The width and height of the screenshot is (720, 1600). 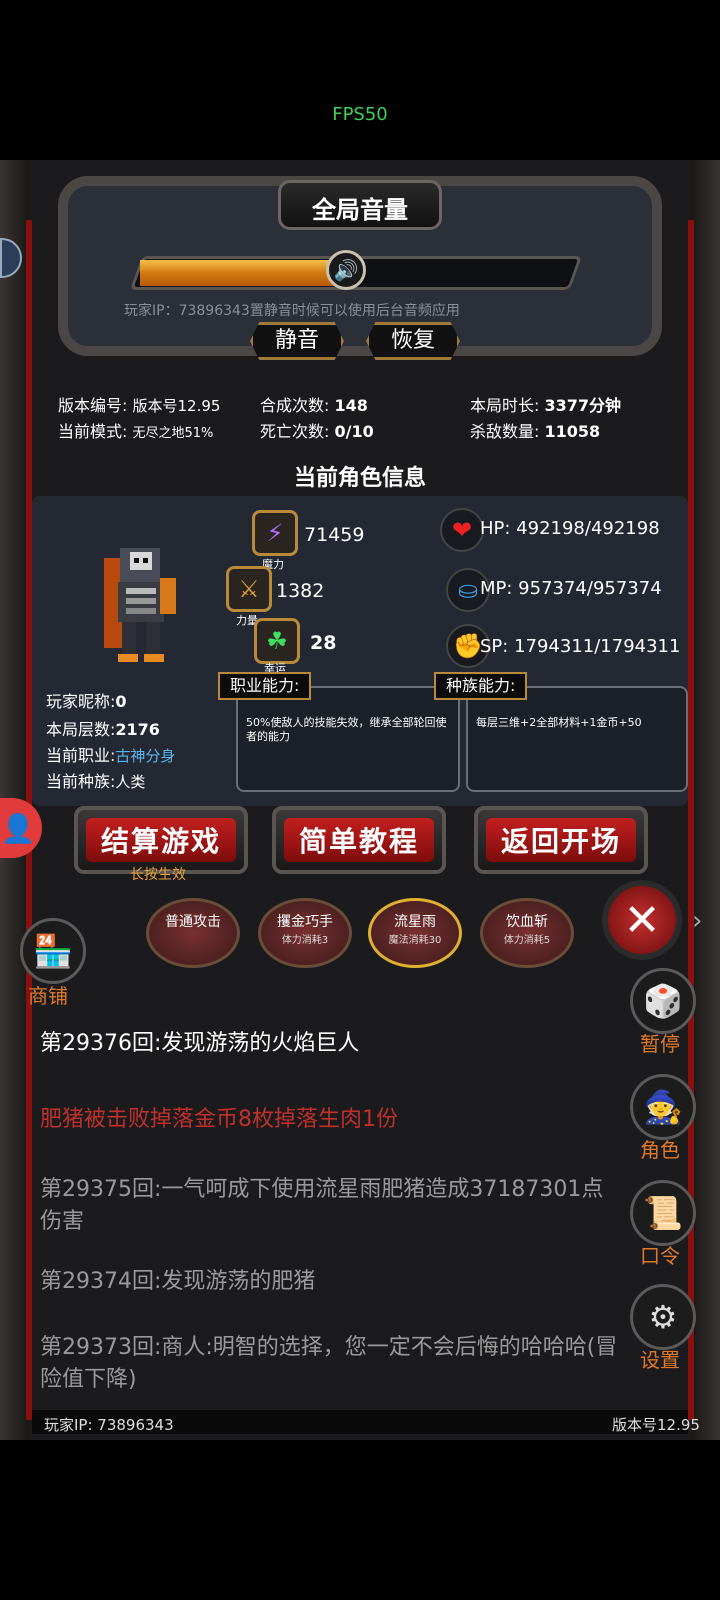 I want to click on duration-stat: 本局时长: 3377分钟, so click(x=545, y=404).